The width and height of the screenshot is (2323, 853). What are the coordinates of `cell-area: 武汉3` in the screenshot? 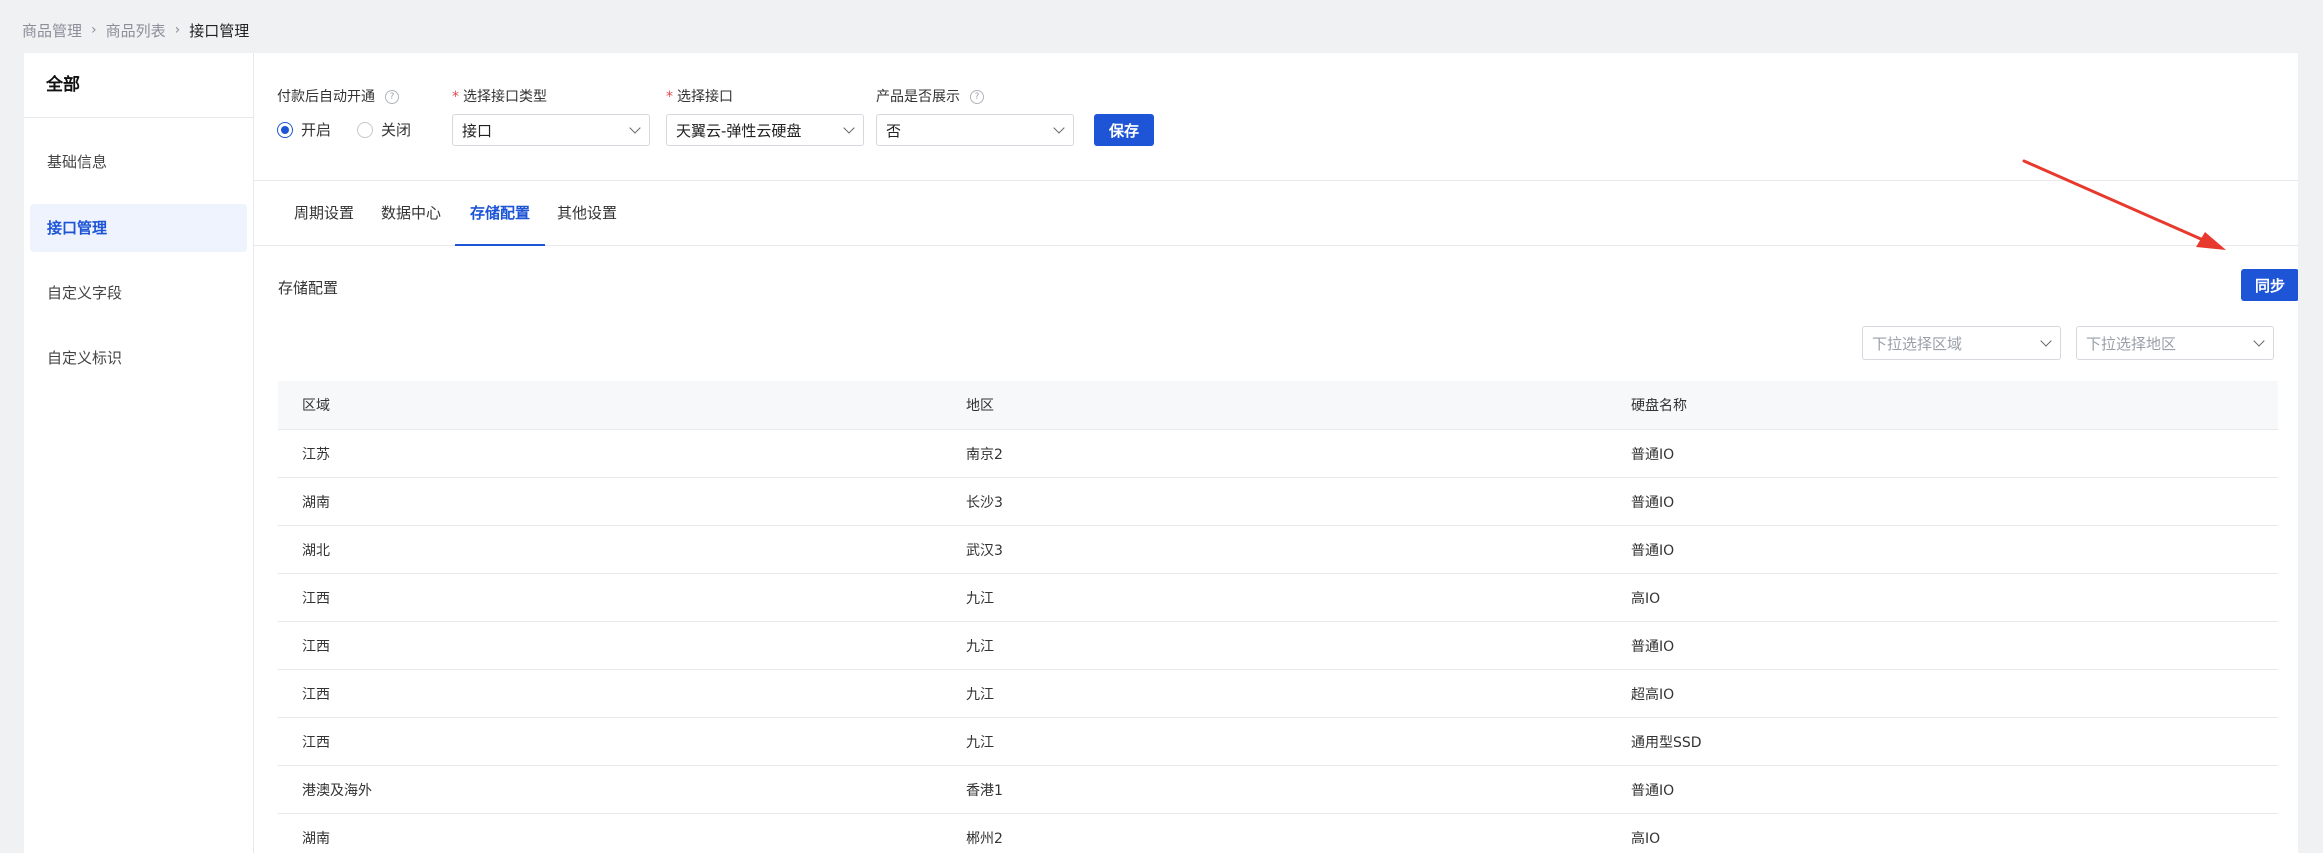 It's located at (984, 550).